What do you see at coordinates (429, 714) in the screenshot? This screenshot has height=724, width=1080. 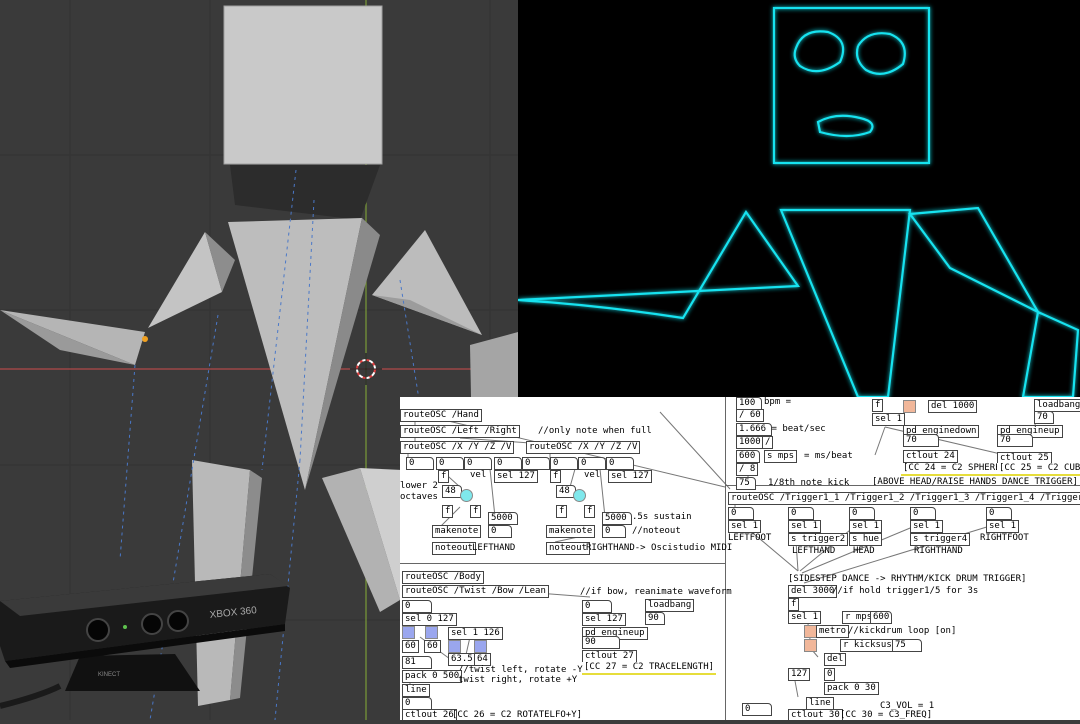 I see `ctlout26-object: ctlout 26` at bounding box center [429, 714].